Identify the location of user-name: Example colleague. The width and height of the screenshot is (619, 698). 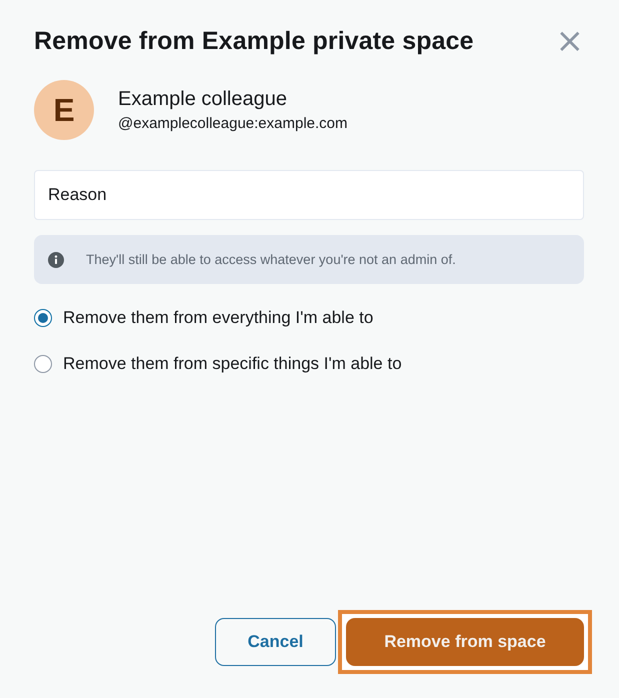
(203, 99).